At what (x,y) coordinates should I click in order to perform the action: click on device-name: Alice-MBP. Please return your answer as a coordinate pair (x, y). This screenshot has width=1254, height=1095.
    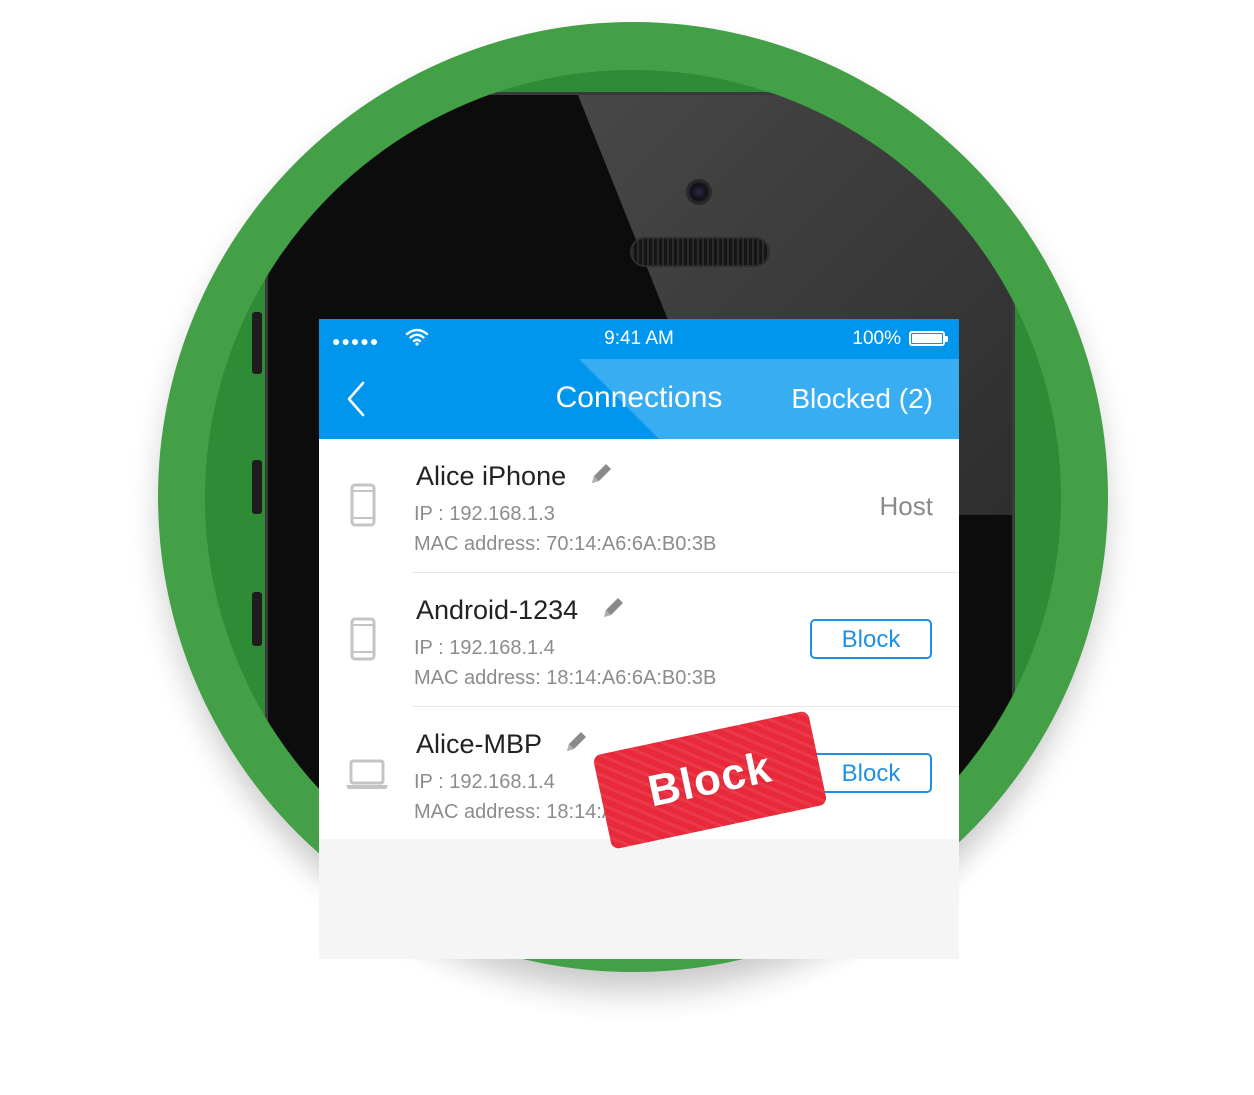
    Looking at the image, I should click on (502, 745).